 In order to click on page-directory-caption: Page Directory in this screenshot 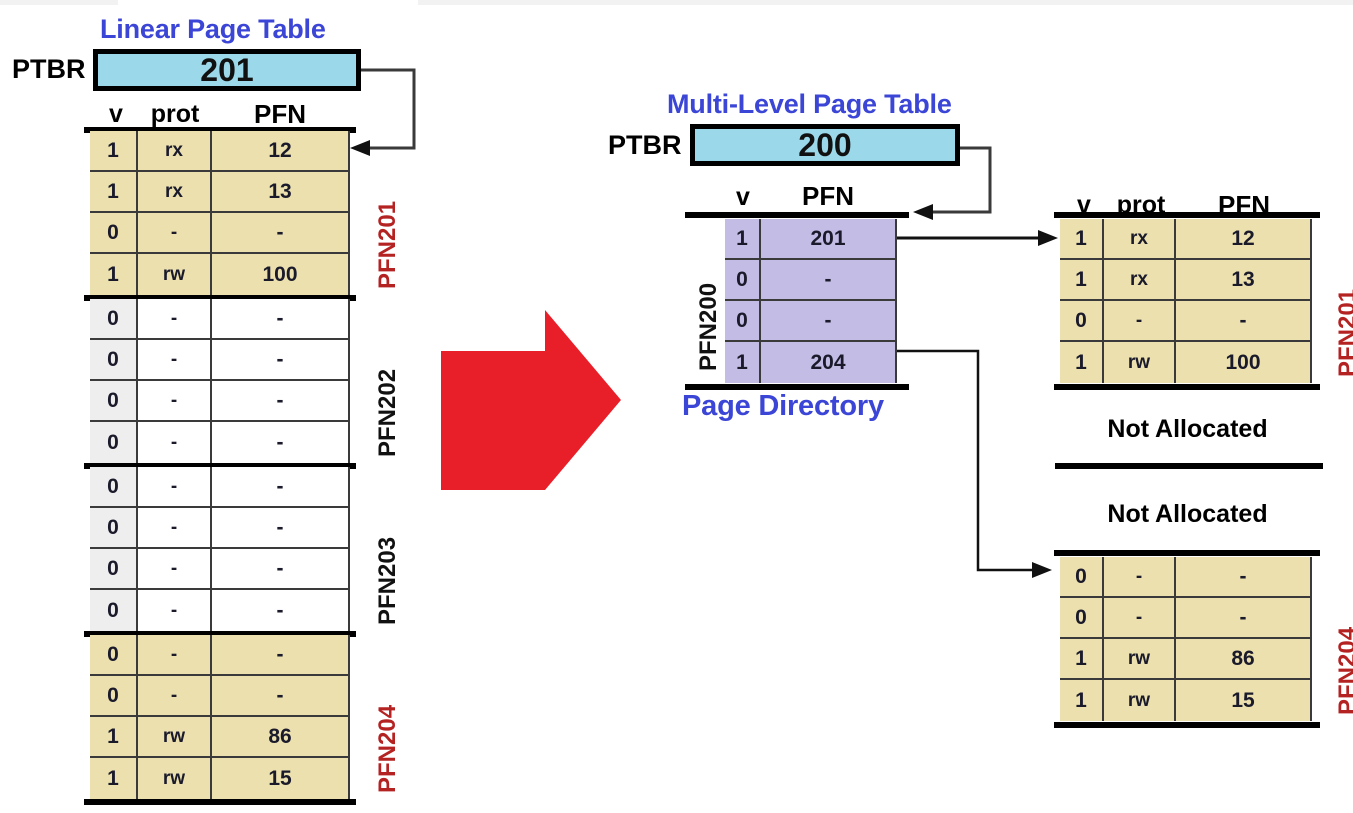, I will do `click(783, 406)`.